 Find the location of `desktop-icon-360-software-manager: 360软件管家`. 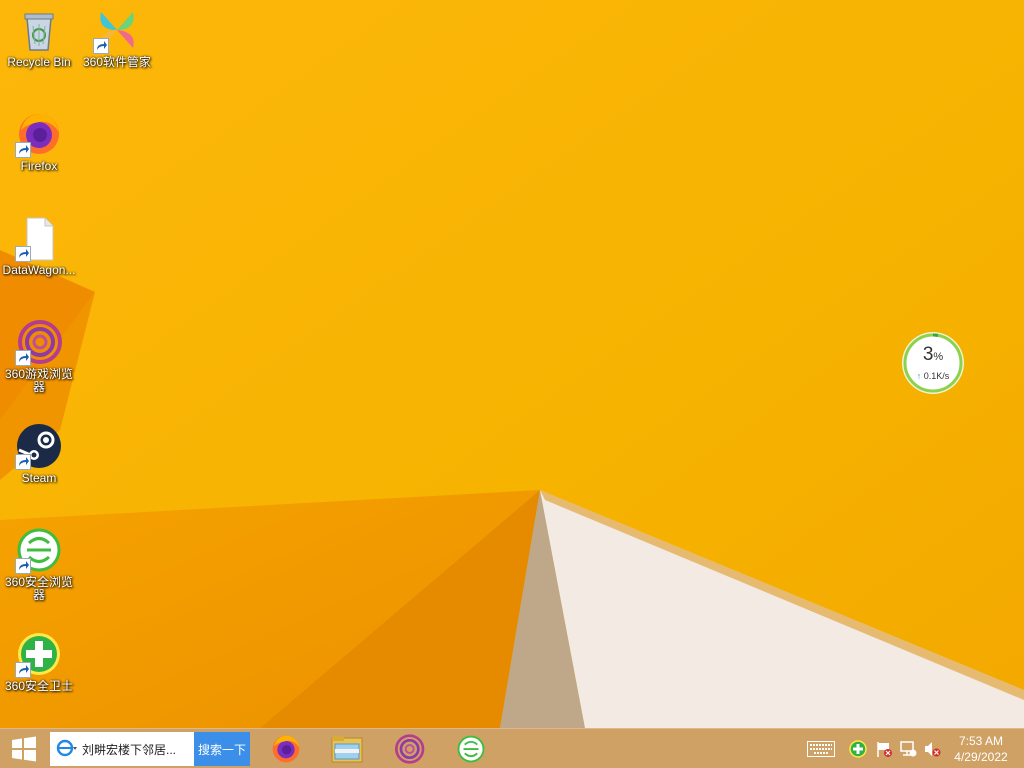

desktop-icon-360-software-manager: 360软件管家 is located at coordinates (117, 37).